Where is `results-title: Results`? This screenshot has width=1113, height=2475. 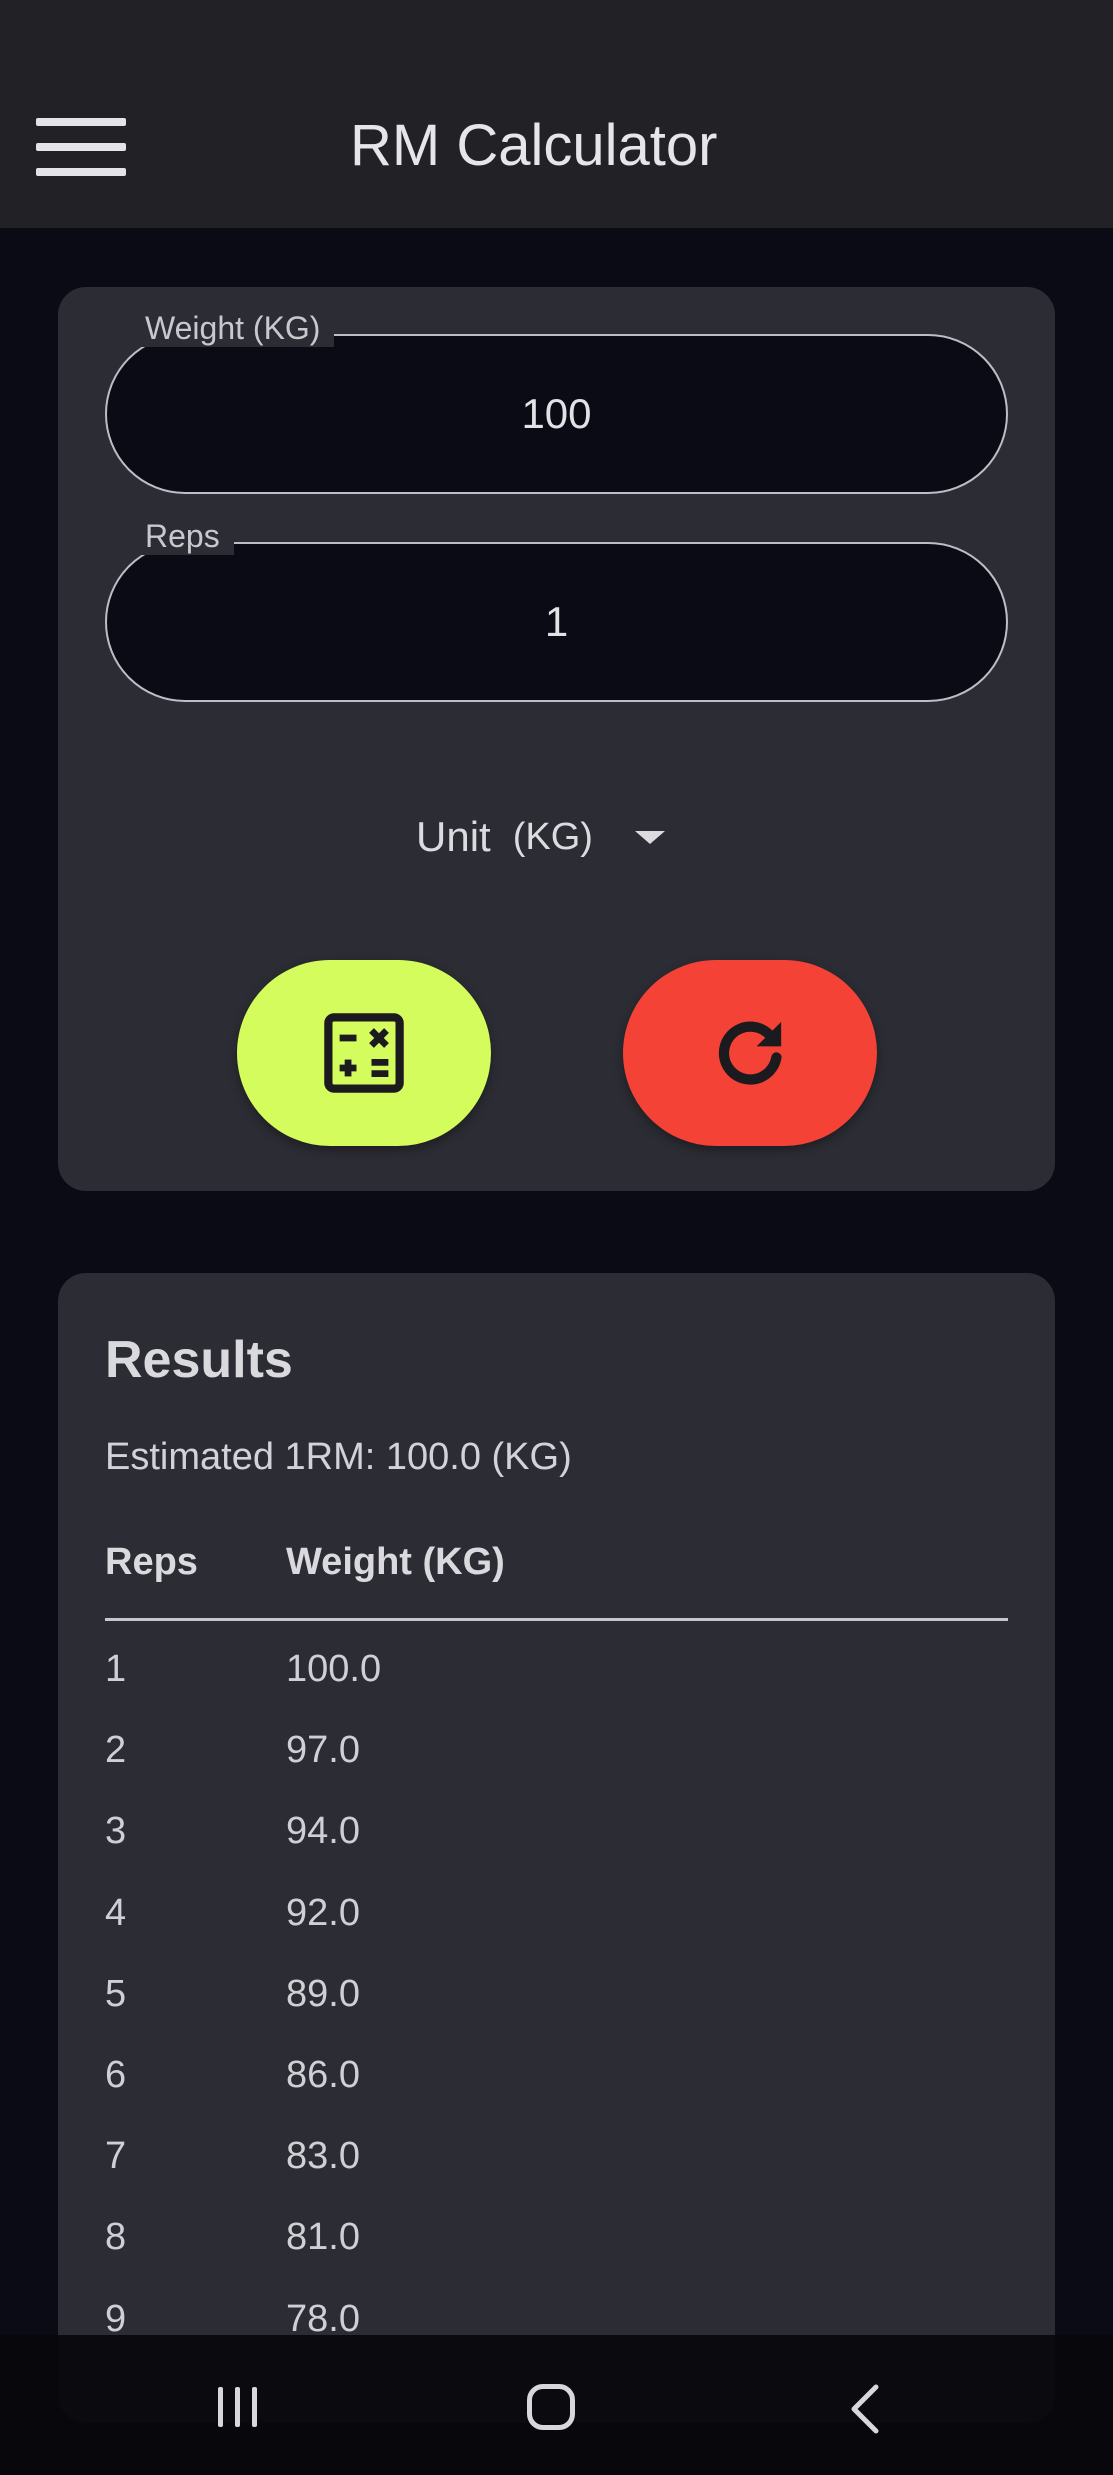 results-title: Results is located at coordinates (199, 1360).